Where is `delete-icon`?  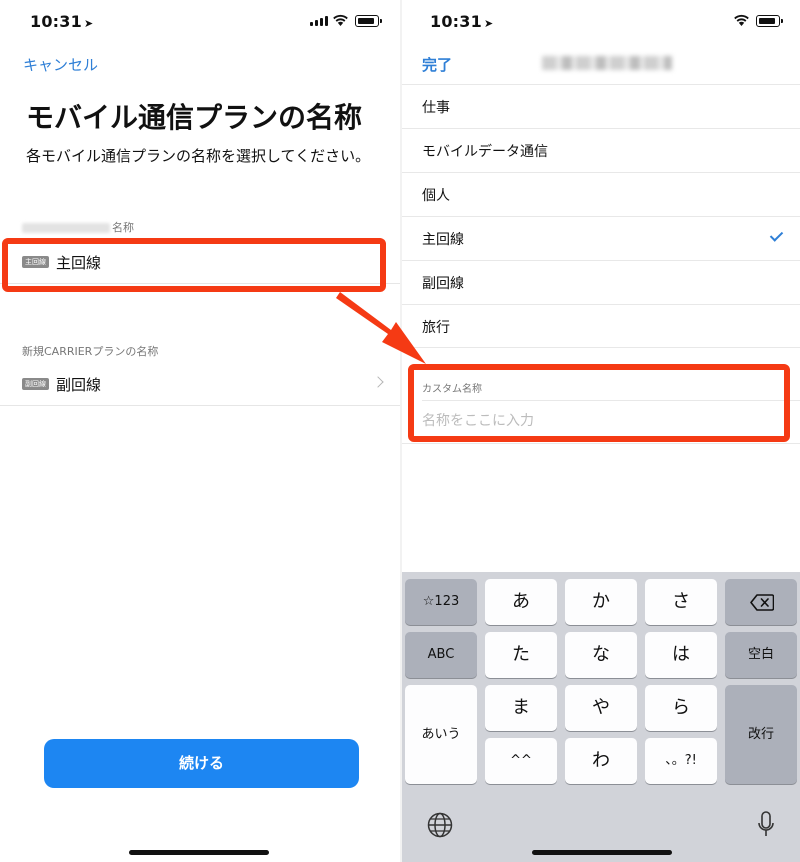
delete-icon is located at coordinates (762, 602).